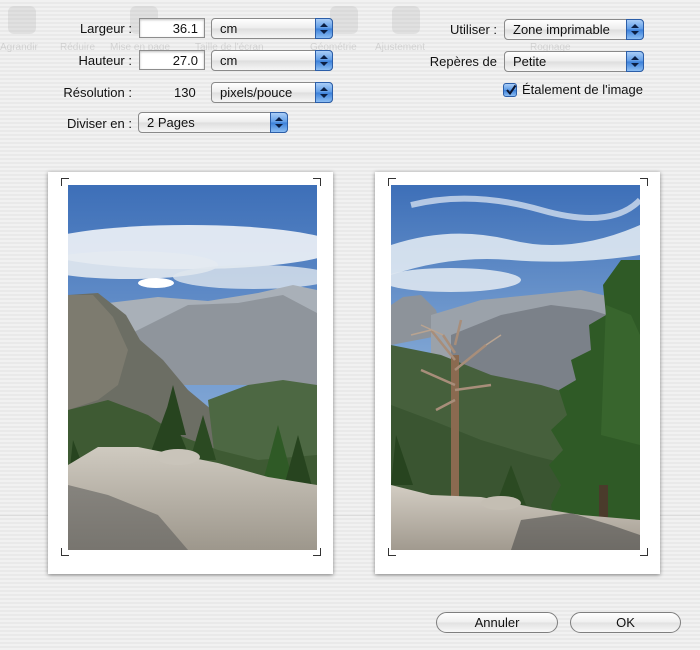 The height and width of the screenshot is (650, 700). Describe the element at coordinates (105, 60) in the screenshot. I see `height-label: Hauteur :` at that location.